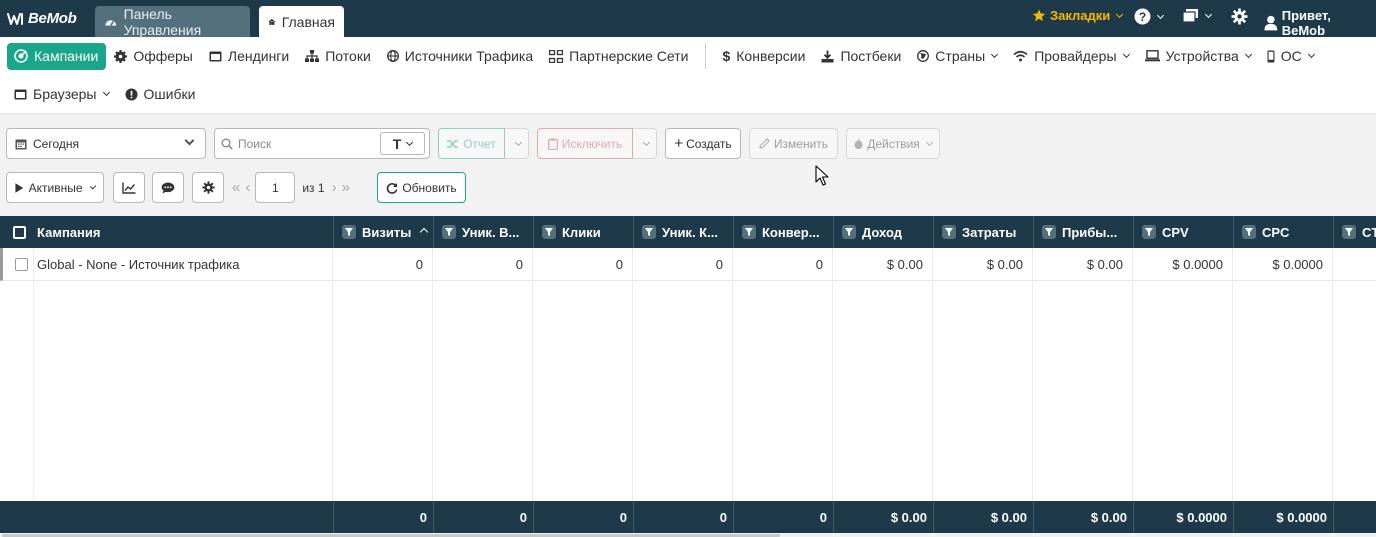 Image resolution: width=1376 pixels, height=537 pixels. What do you see at coordinates (893, 143) in the screenshot?
I see `actions-dropdown: Действия` at bounding box center [893, 143].